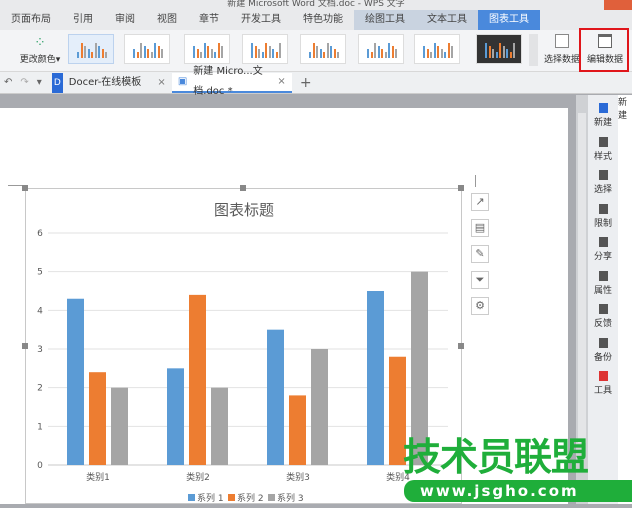  Describe the element at coordinates (37, 60) in the screenshot. I see `change-color-label: 更改颜色` at that location.